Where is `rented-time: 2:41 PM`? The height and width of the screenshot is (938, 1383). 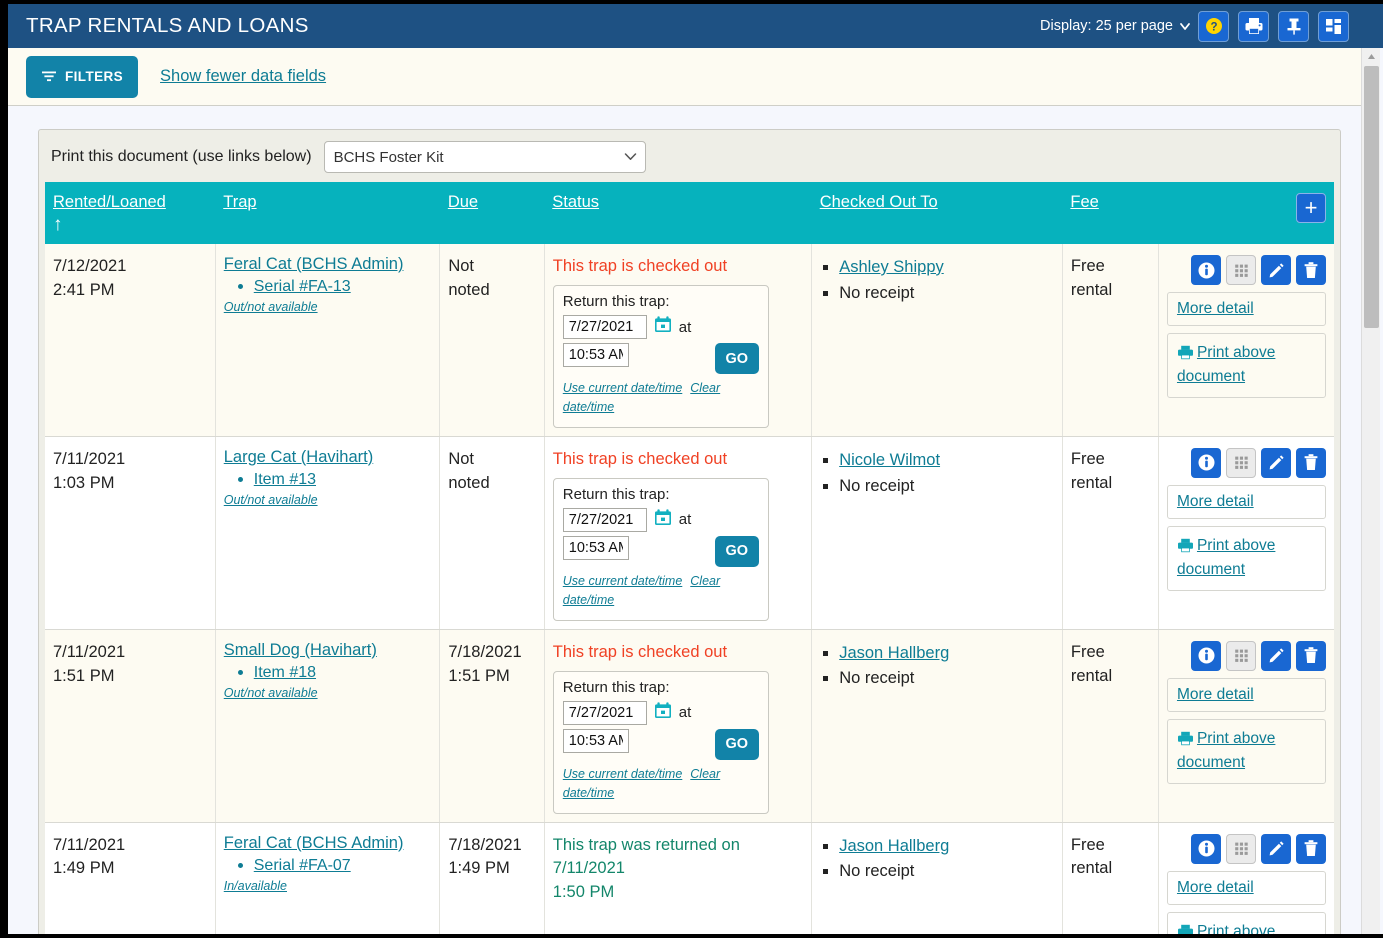 rented-time: 2:41 PM is located at coordinates (84, 289).